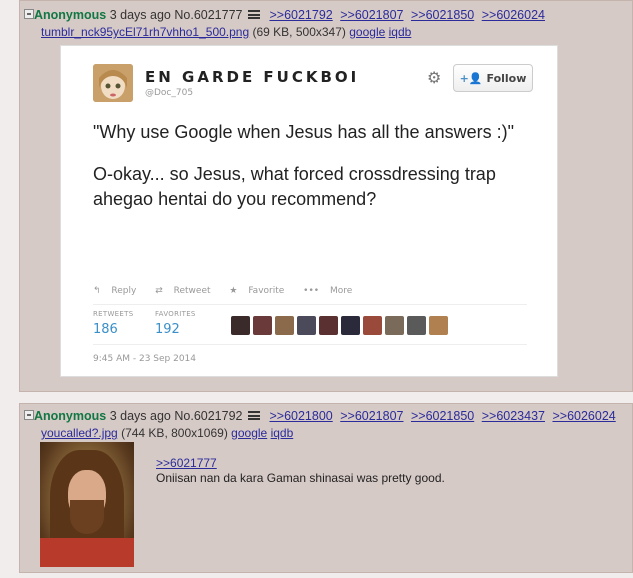 This screenshot has width=633, height=578. I want to click on reply-icon: ↰, so click(98, 291).